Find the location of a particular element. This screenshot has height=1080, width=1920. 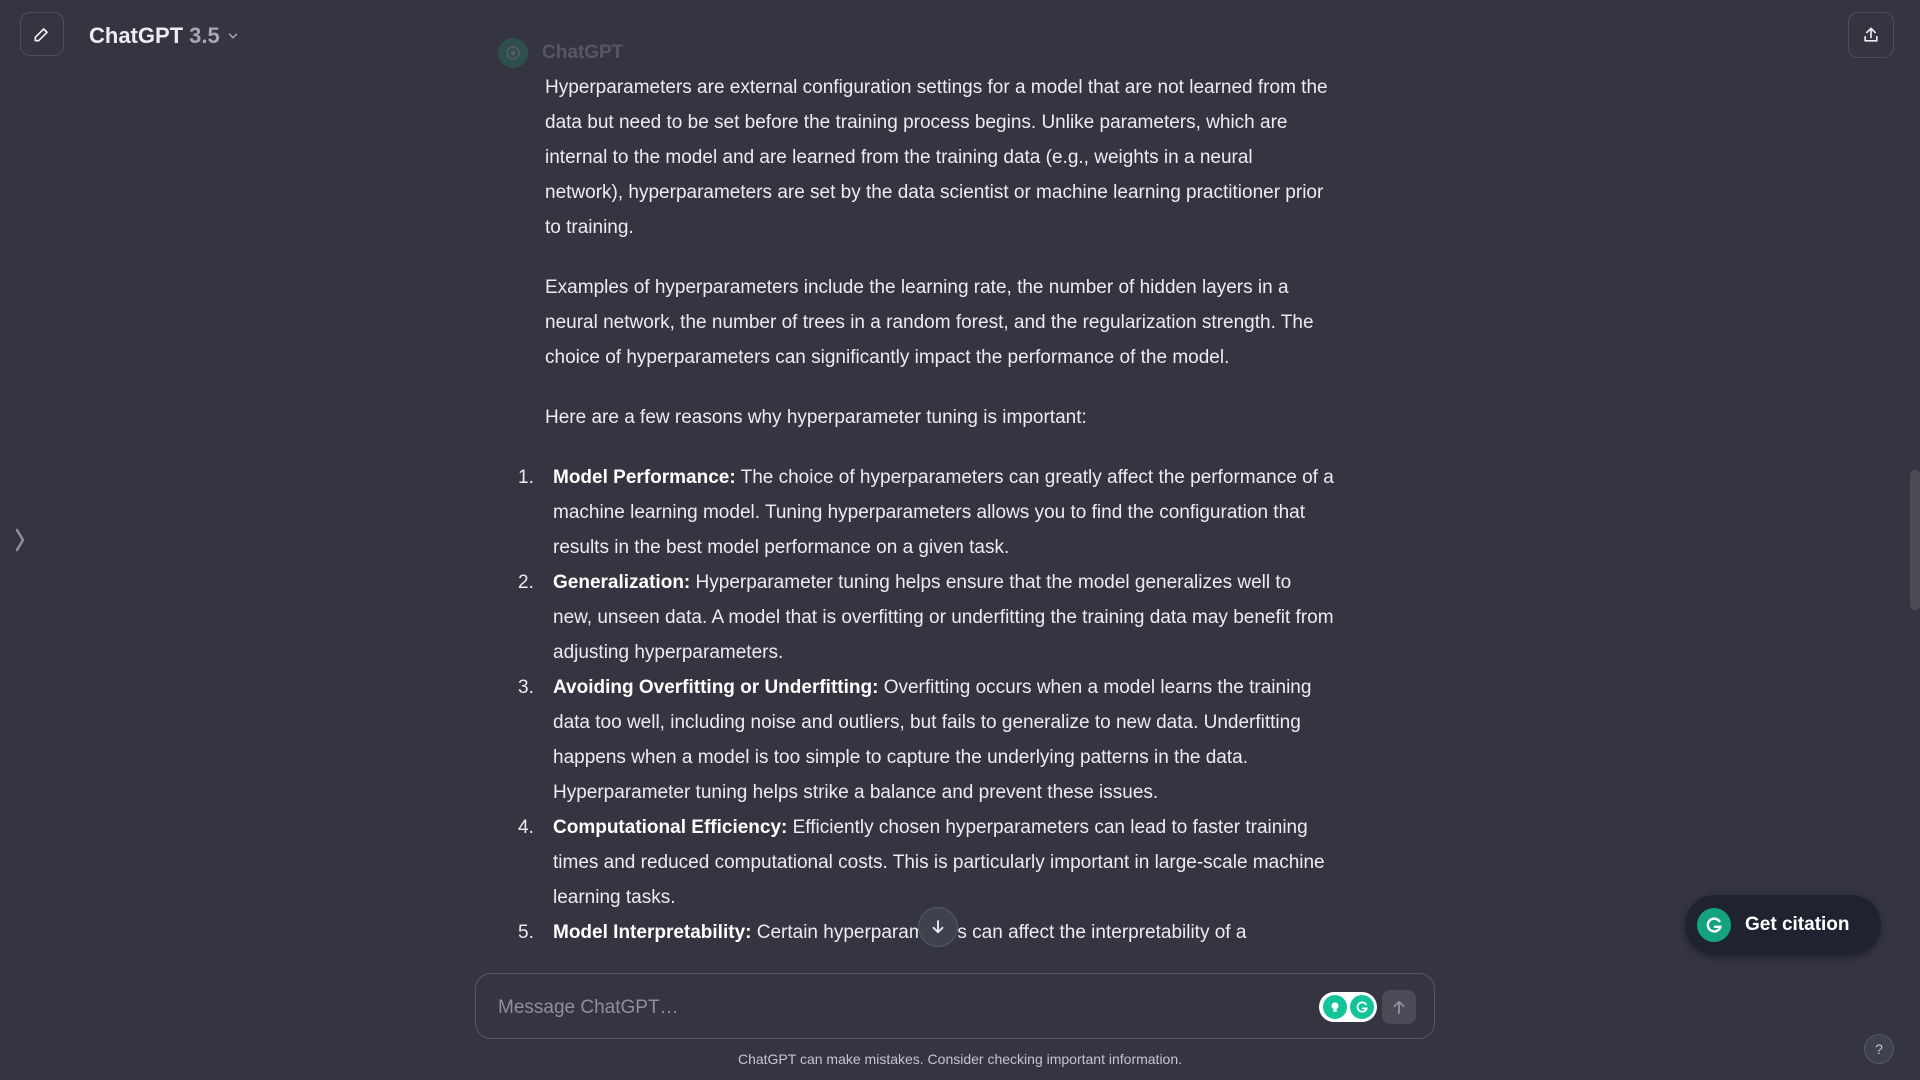

list-item-title: Model Interpretability: is located at coordinates (652, 932).